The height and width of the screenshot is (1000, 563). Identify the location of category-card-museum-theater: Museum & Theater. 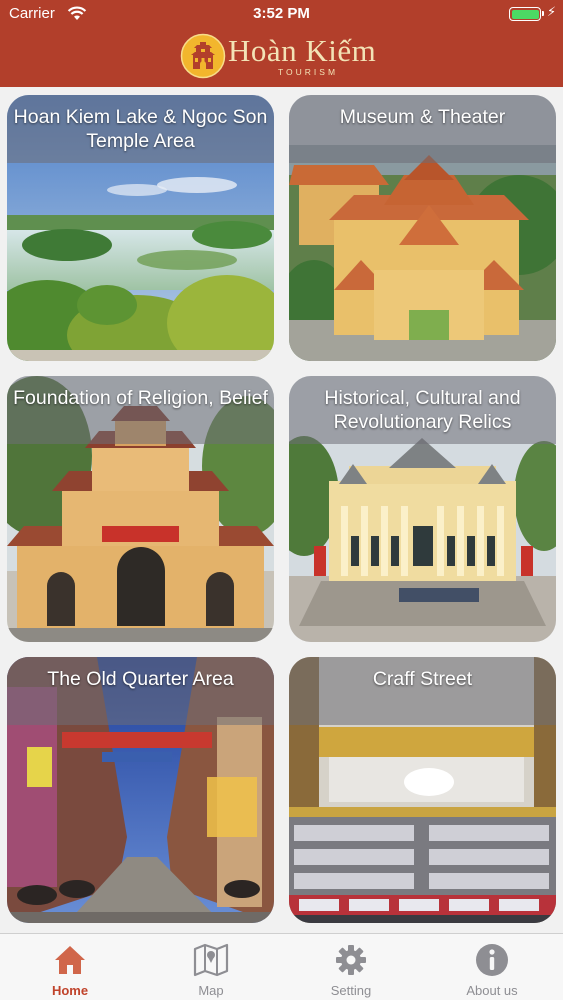
(422, 228).